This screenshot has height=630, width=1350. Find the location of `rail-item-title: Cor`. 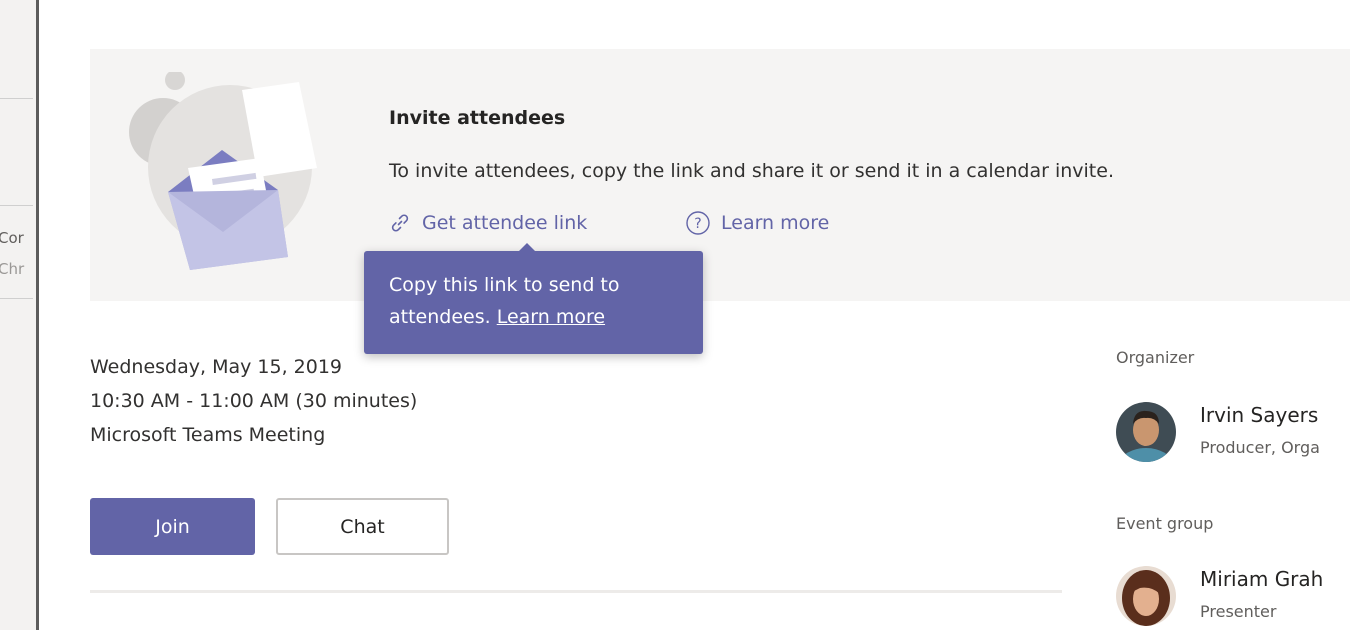

rail-item-title: Cor is located at coordinates (12, 238).